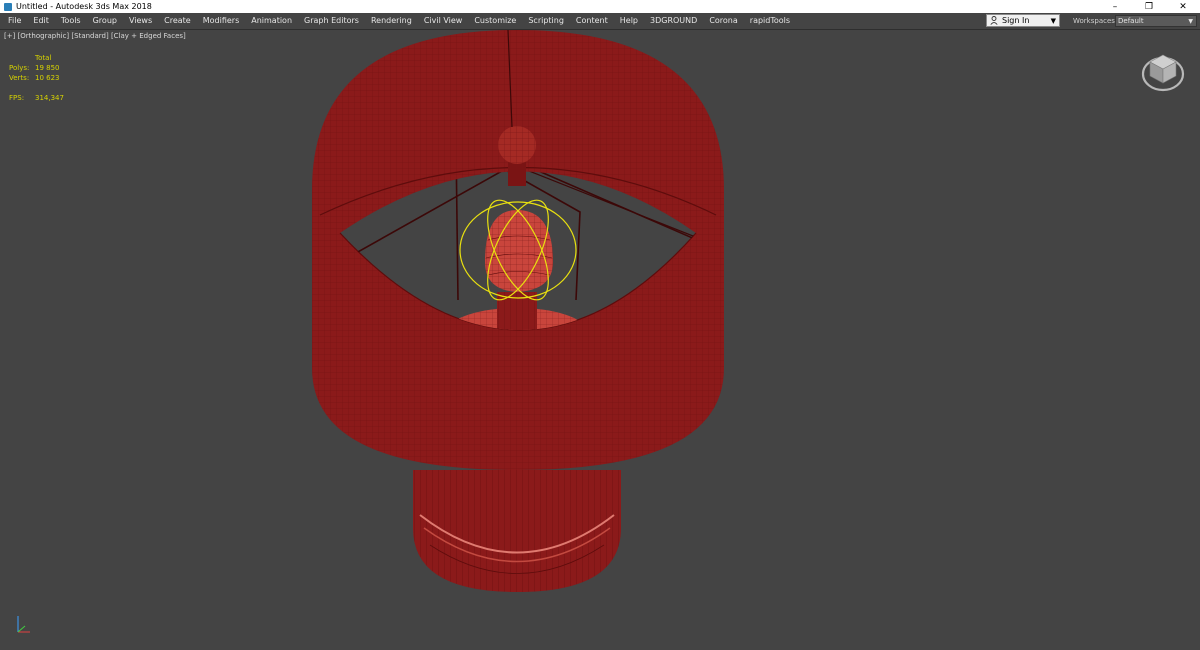  I want to click on menu-modifiers: Modifiers, so click(221, 21).